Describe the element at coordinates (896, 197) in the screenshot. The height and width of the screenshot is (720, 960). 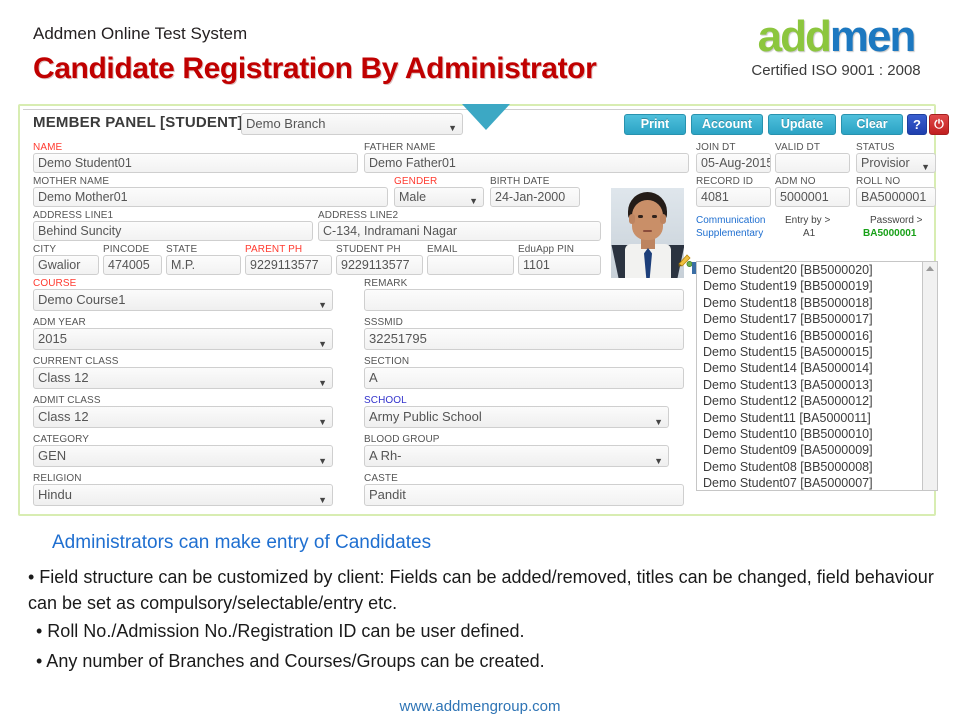
I see `roll-no-input: BA5000001` at that location.